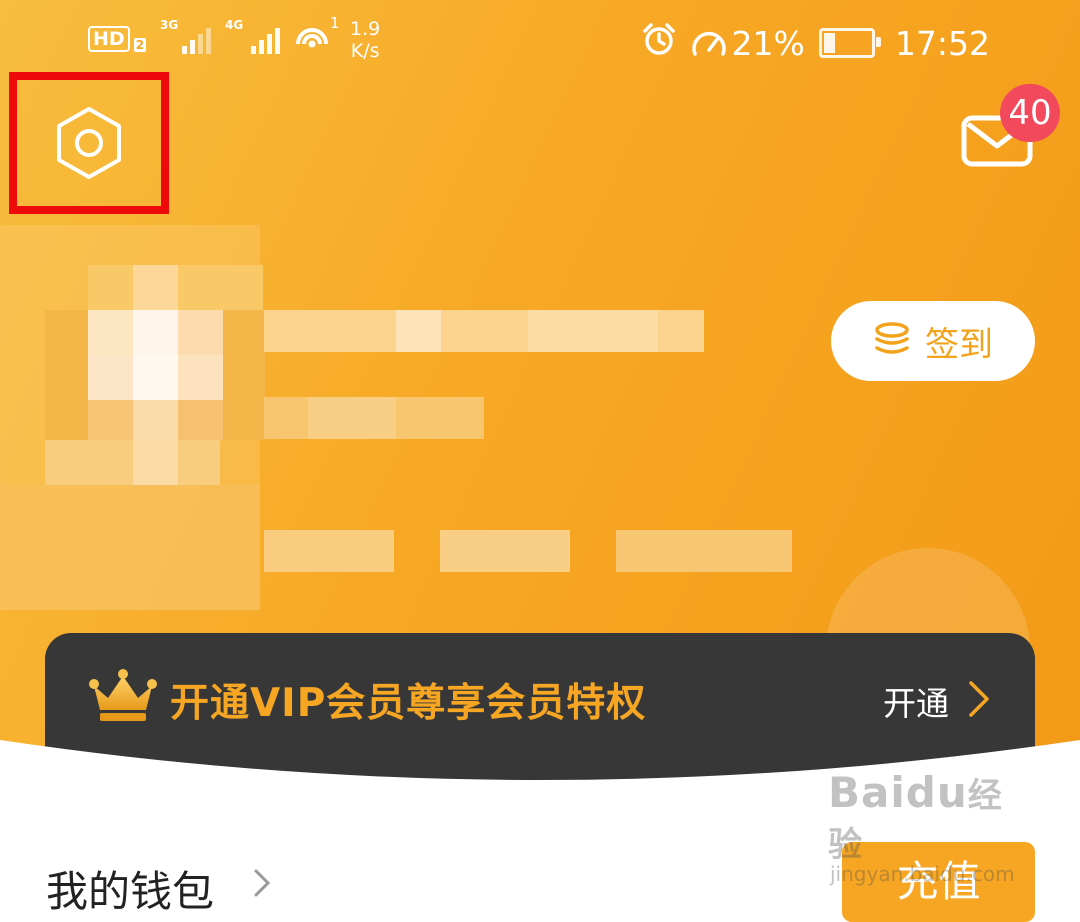 The image size is (1080, 922). Describe the element at coordinates (1030, 113) in the screenshot. I see `message-count-badge: 40` at that location.